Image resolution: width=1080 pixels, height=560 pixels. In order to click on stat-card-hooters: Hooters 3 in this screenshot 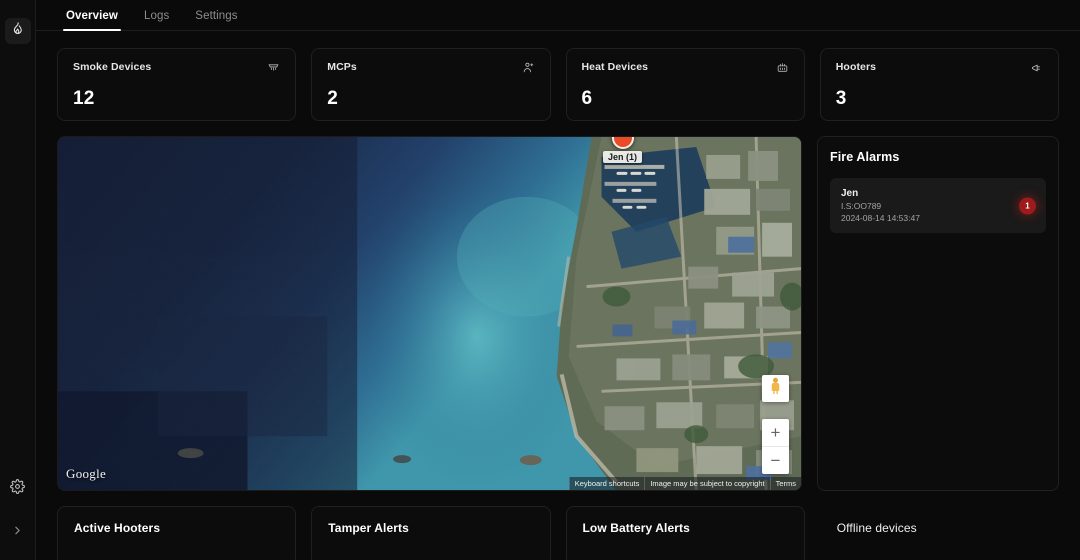, I will do `click(939, 84)`.